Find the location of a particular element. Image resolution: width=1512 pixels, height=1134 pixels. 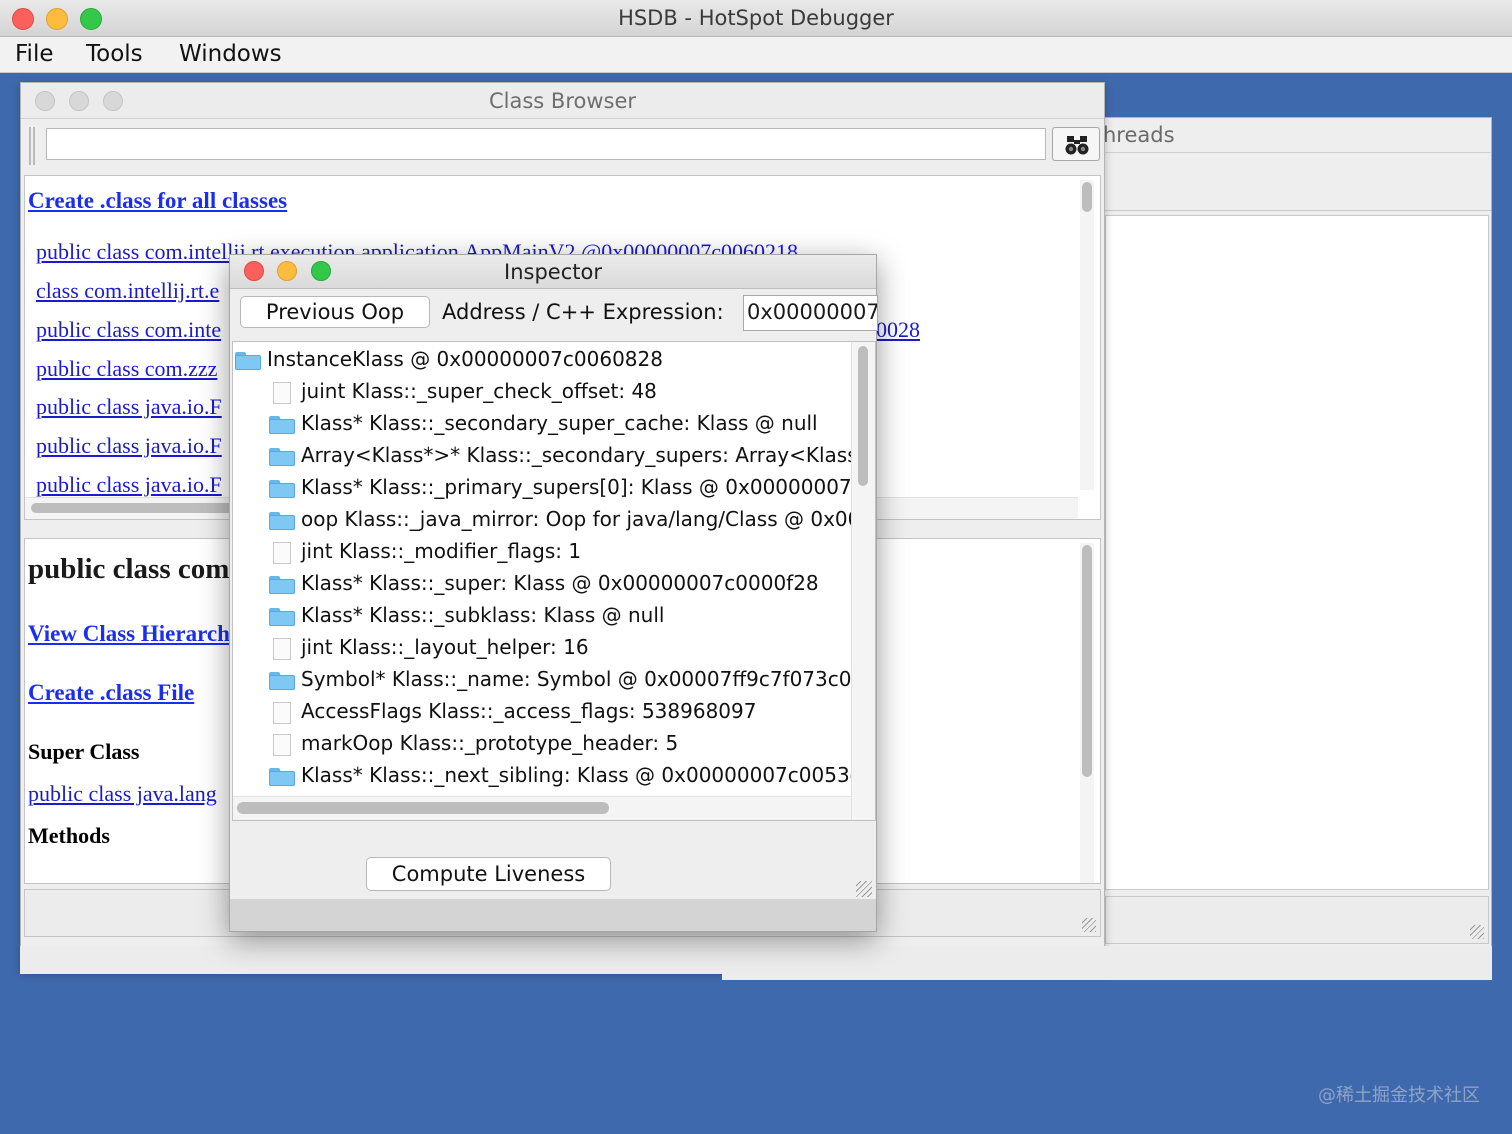

class-list-vertical-scrollbar is located at coordinates (1087, 335).